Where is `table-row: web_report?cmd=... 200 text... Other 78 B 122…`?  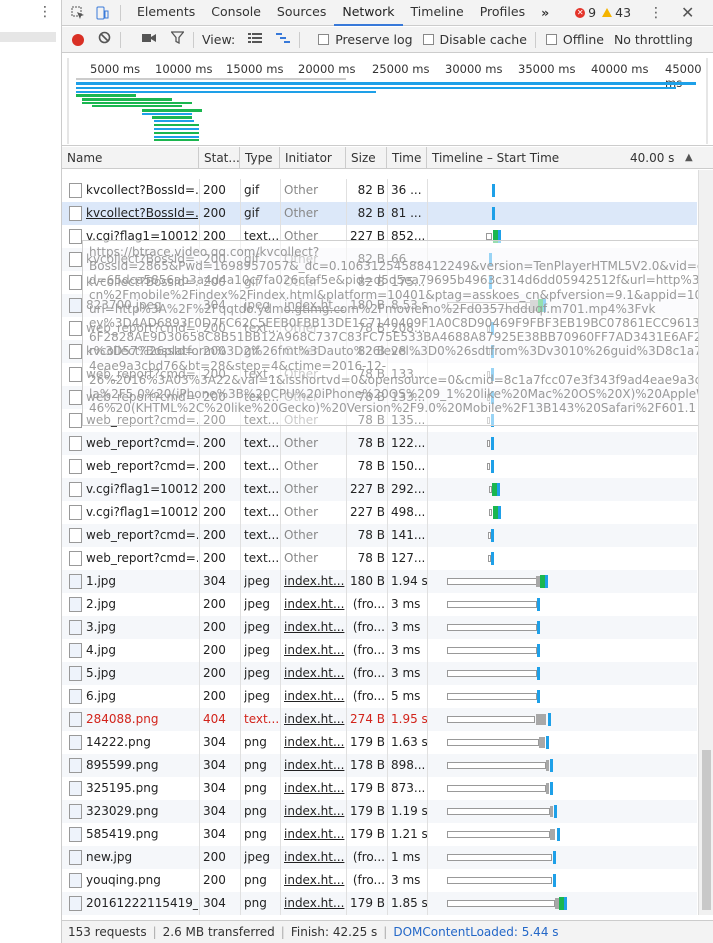
table-row: web_report?cmd=... 200 text... Other 78 B 122… is located at coordinates (379, 443).